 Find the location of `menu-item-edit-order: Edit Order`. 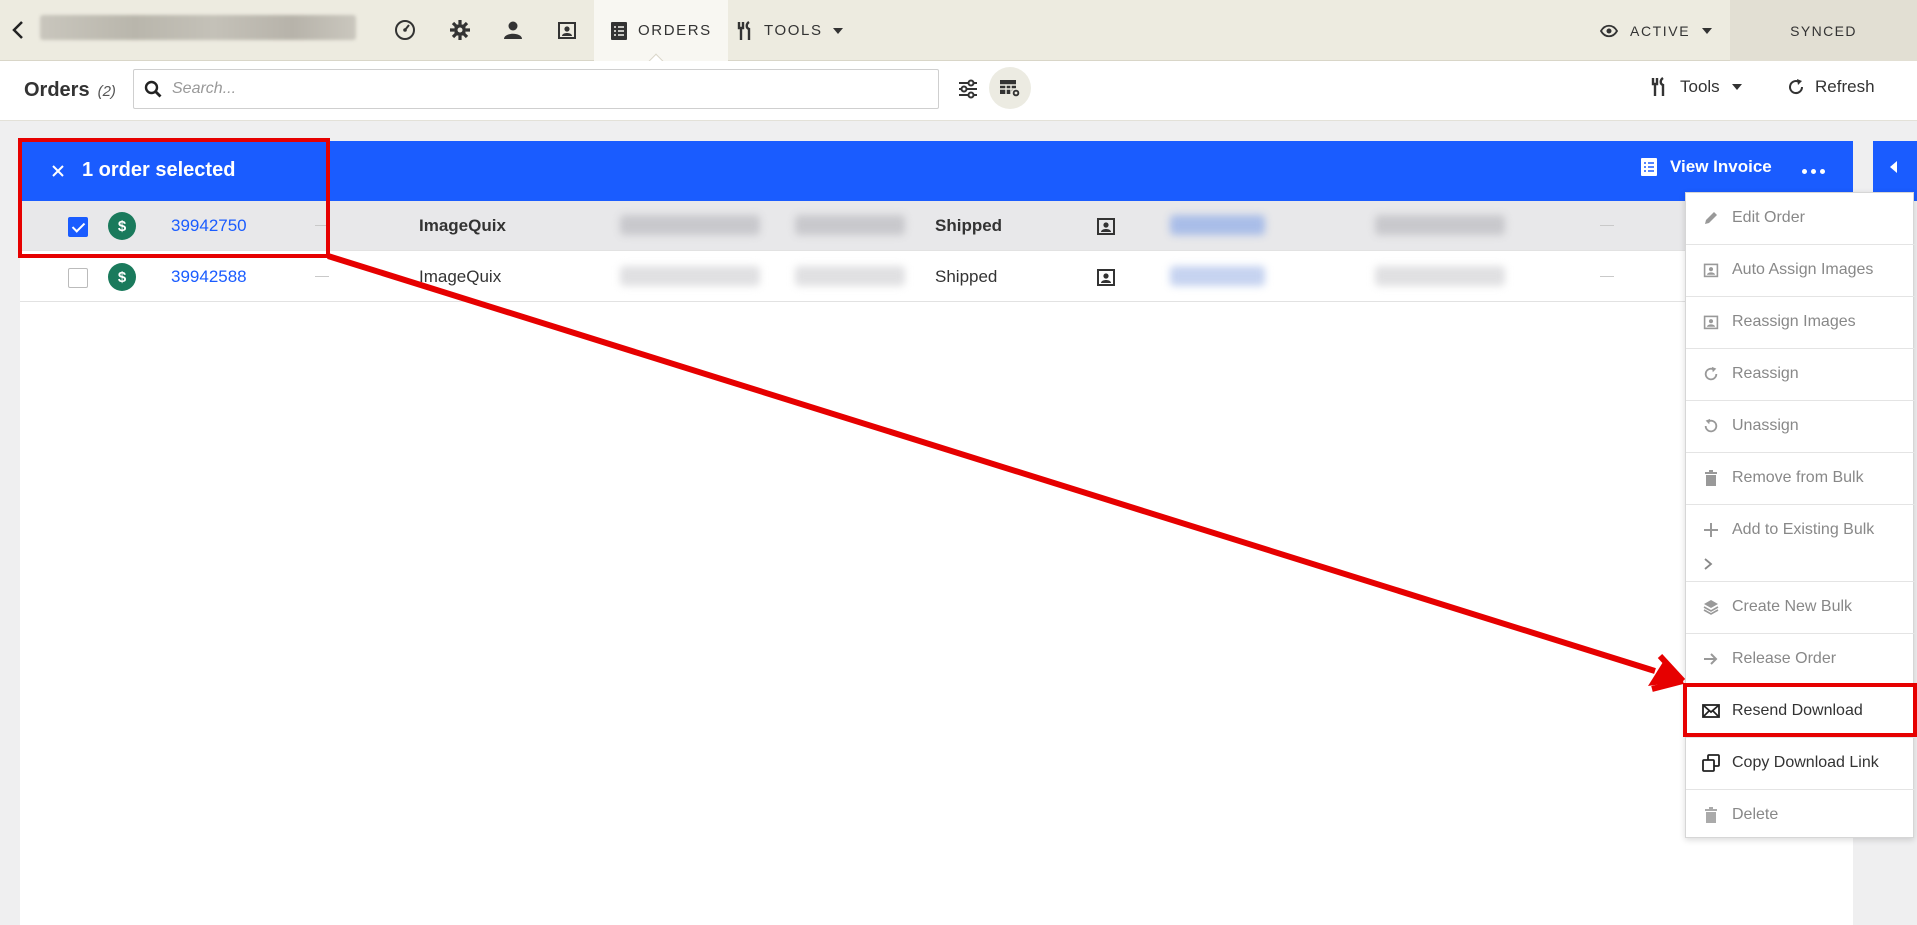

menu-item-edit-order: Edit Order is located at coordinates (1800, 219).